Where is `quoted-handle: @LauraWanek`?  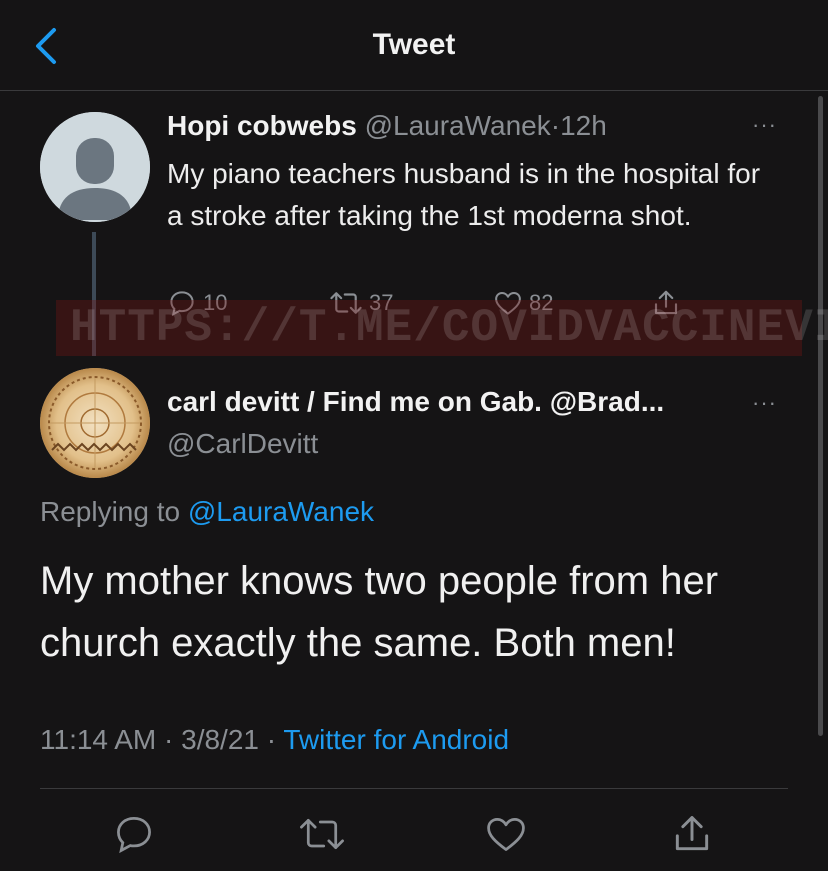
quoted-handle: @LauraWanek is located at coordinates (458, 125).